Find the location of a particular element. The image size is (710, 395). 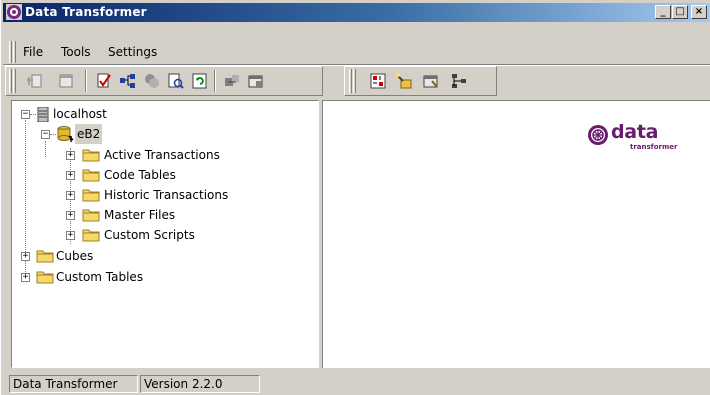

database-link-icon is located at coordinates (152, 81).